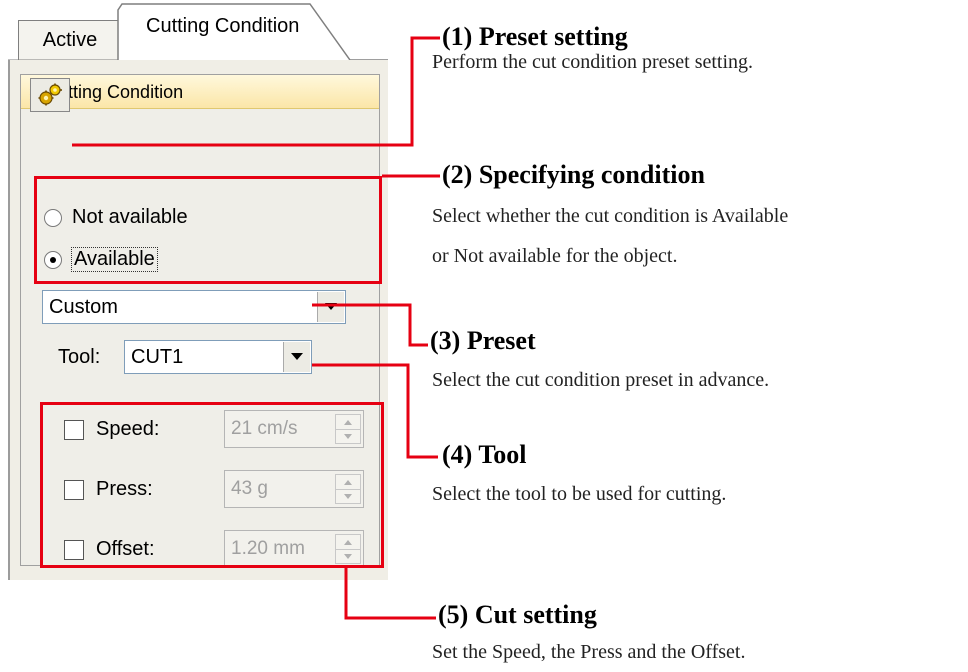 This screenshot has width=968, height=672. What do you see at coordinates (53, 259) in the screenshot?
I see `radio-available` at bounding box center [53, 259].